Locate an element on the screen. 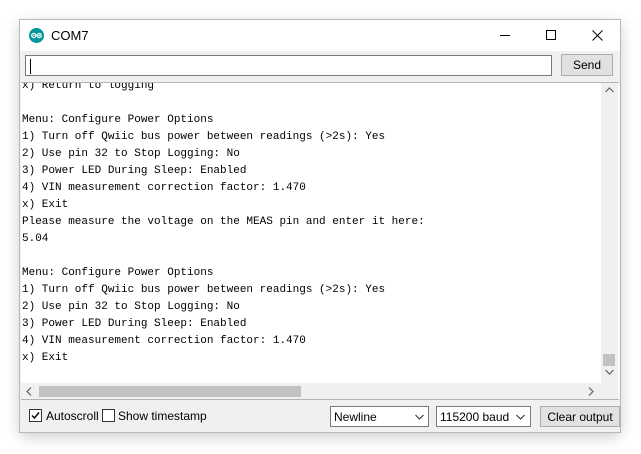 Image resolution: width=641 pixels, height=454 pixels. scrollbar-corner is located at coordinates (609, 391).